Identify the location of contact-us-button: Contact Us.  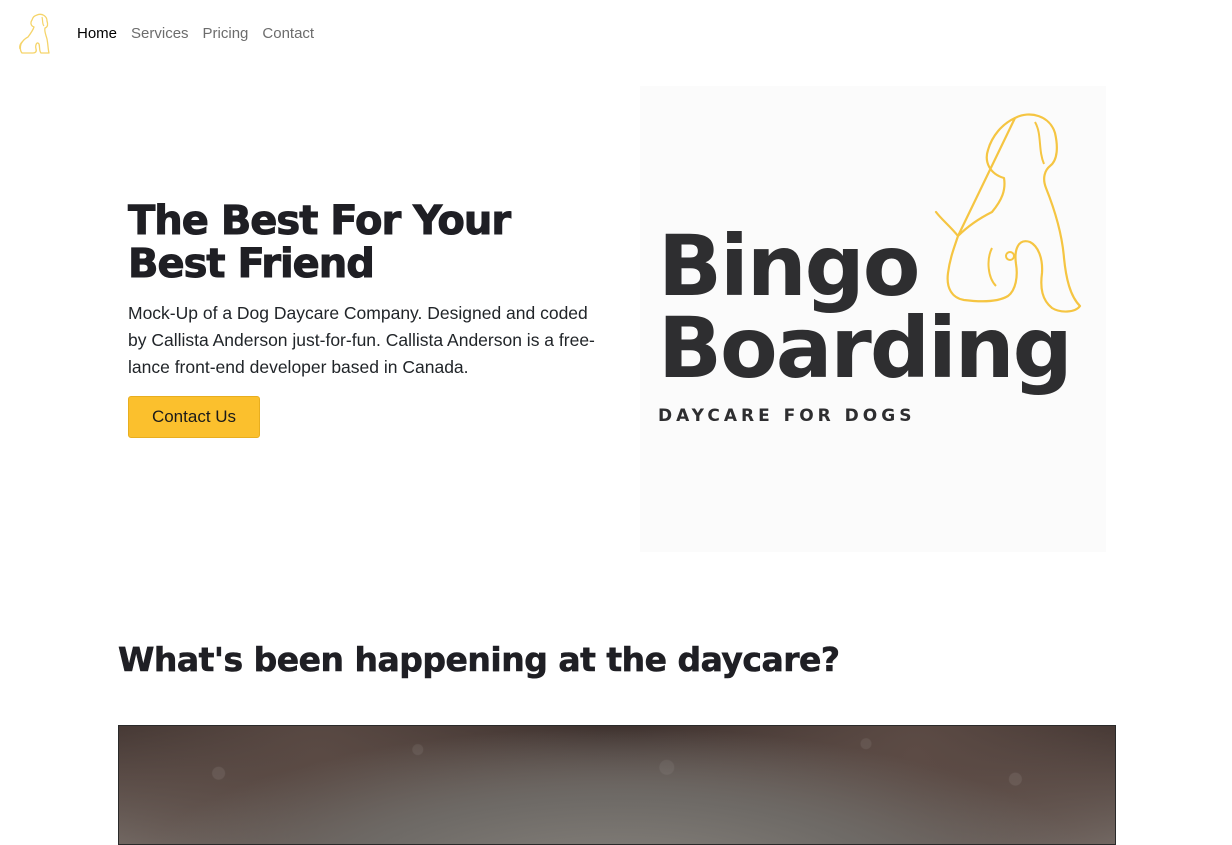
(194, 417).